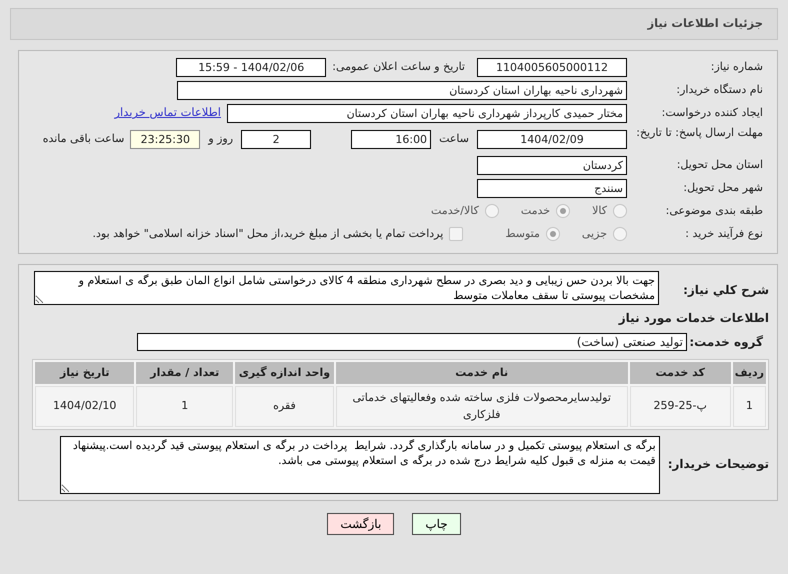 The width and height of the screenshot is (788, 574). What do you see at coordinates (482, 406) in the screenshot?
I see `table-cell: تولیدسایرمحصولات فلزی ساخته شده وفعالیتهای خدماتی فلزکاری` at bounding box center [482, 406].